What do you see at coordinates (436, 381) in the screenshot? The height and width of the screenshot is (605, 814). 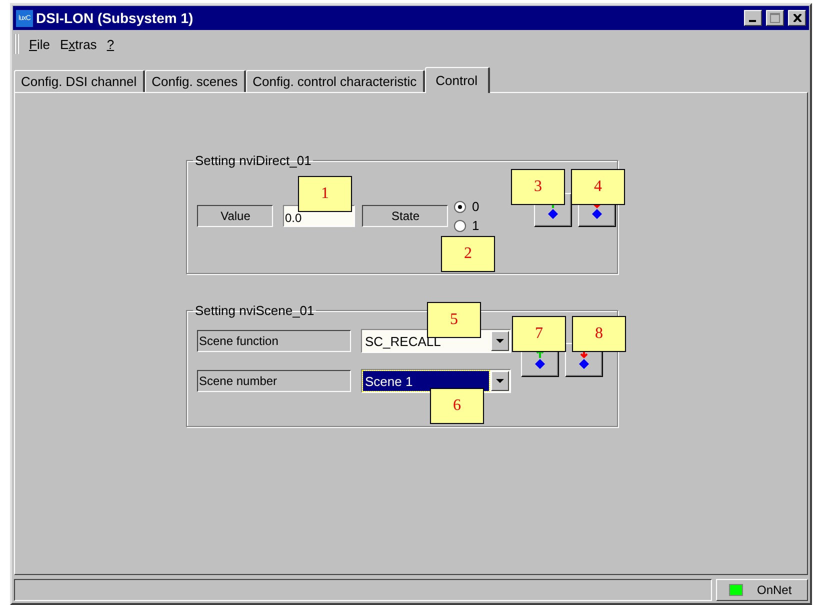 I see `dropdown: Scene 1` at bounding box center [436, 381].